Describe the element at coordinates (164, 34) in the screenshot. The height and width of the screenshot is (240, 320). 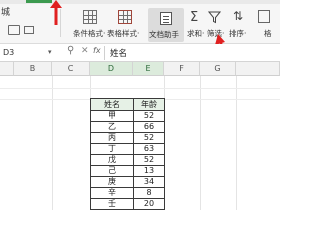
I see `doc-assistant-label: 文档助手` at that location.